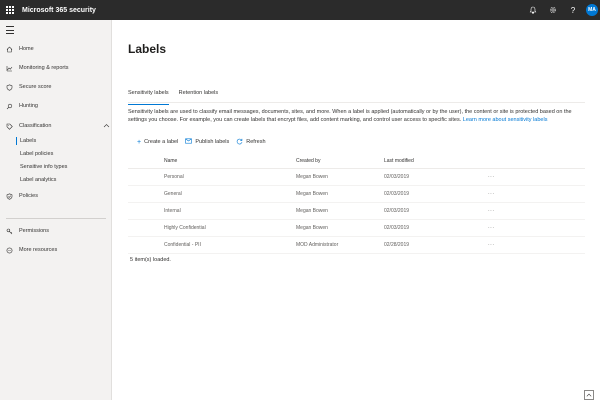  I want to click on learn-more-link: Learn more about sensitivity labels, so click(505, 120).